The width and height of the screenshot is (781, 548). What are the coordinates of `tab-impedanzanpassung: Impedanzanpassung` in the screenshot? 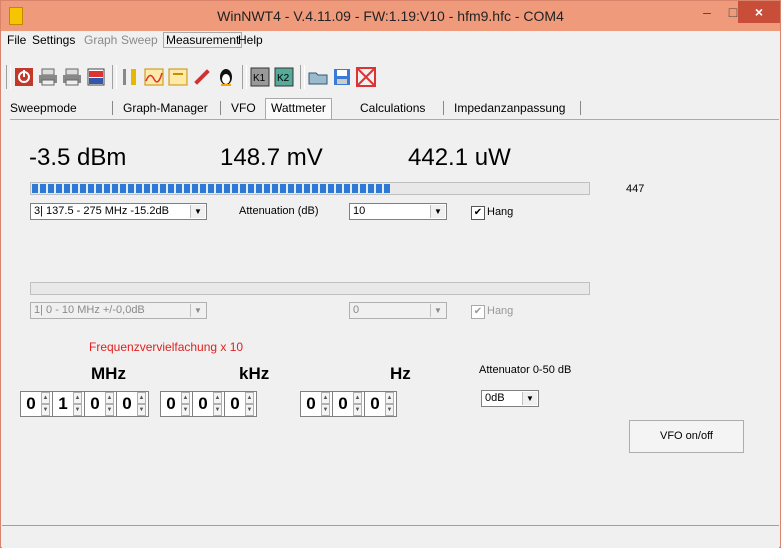 It's located at (509, 108).